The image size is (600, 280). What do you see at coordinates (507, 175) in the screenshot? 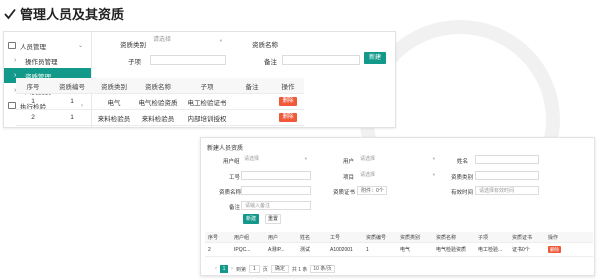
I see `type-input` at bounding box center [507, 175].